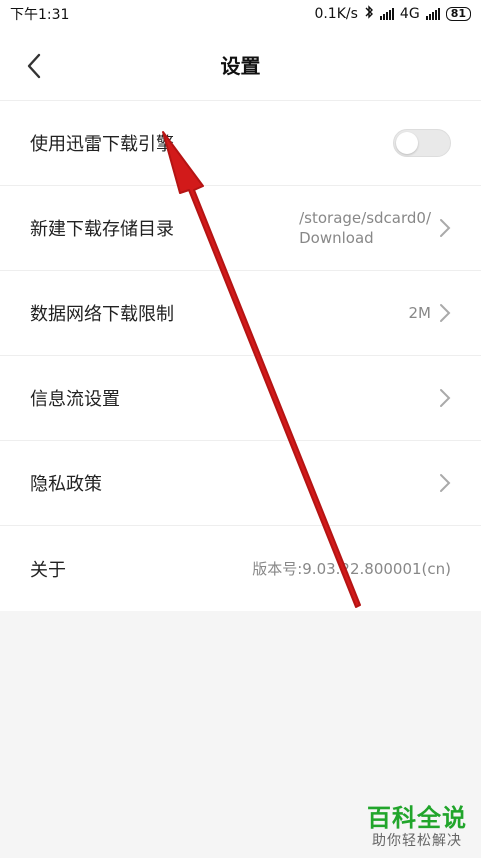  I want to click on download-engine-toggle, so click(422, 143).